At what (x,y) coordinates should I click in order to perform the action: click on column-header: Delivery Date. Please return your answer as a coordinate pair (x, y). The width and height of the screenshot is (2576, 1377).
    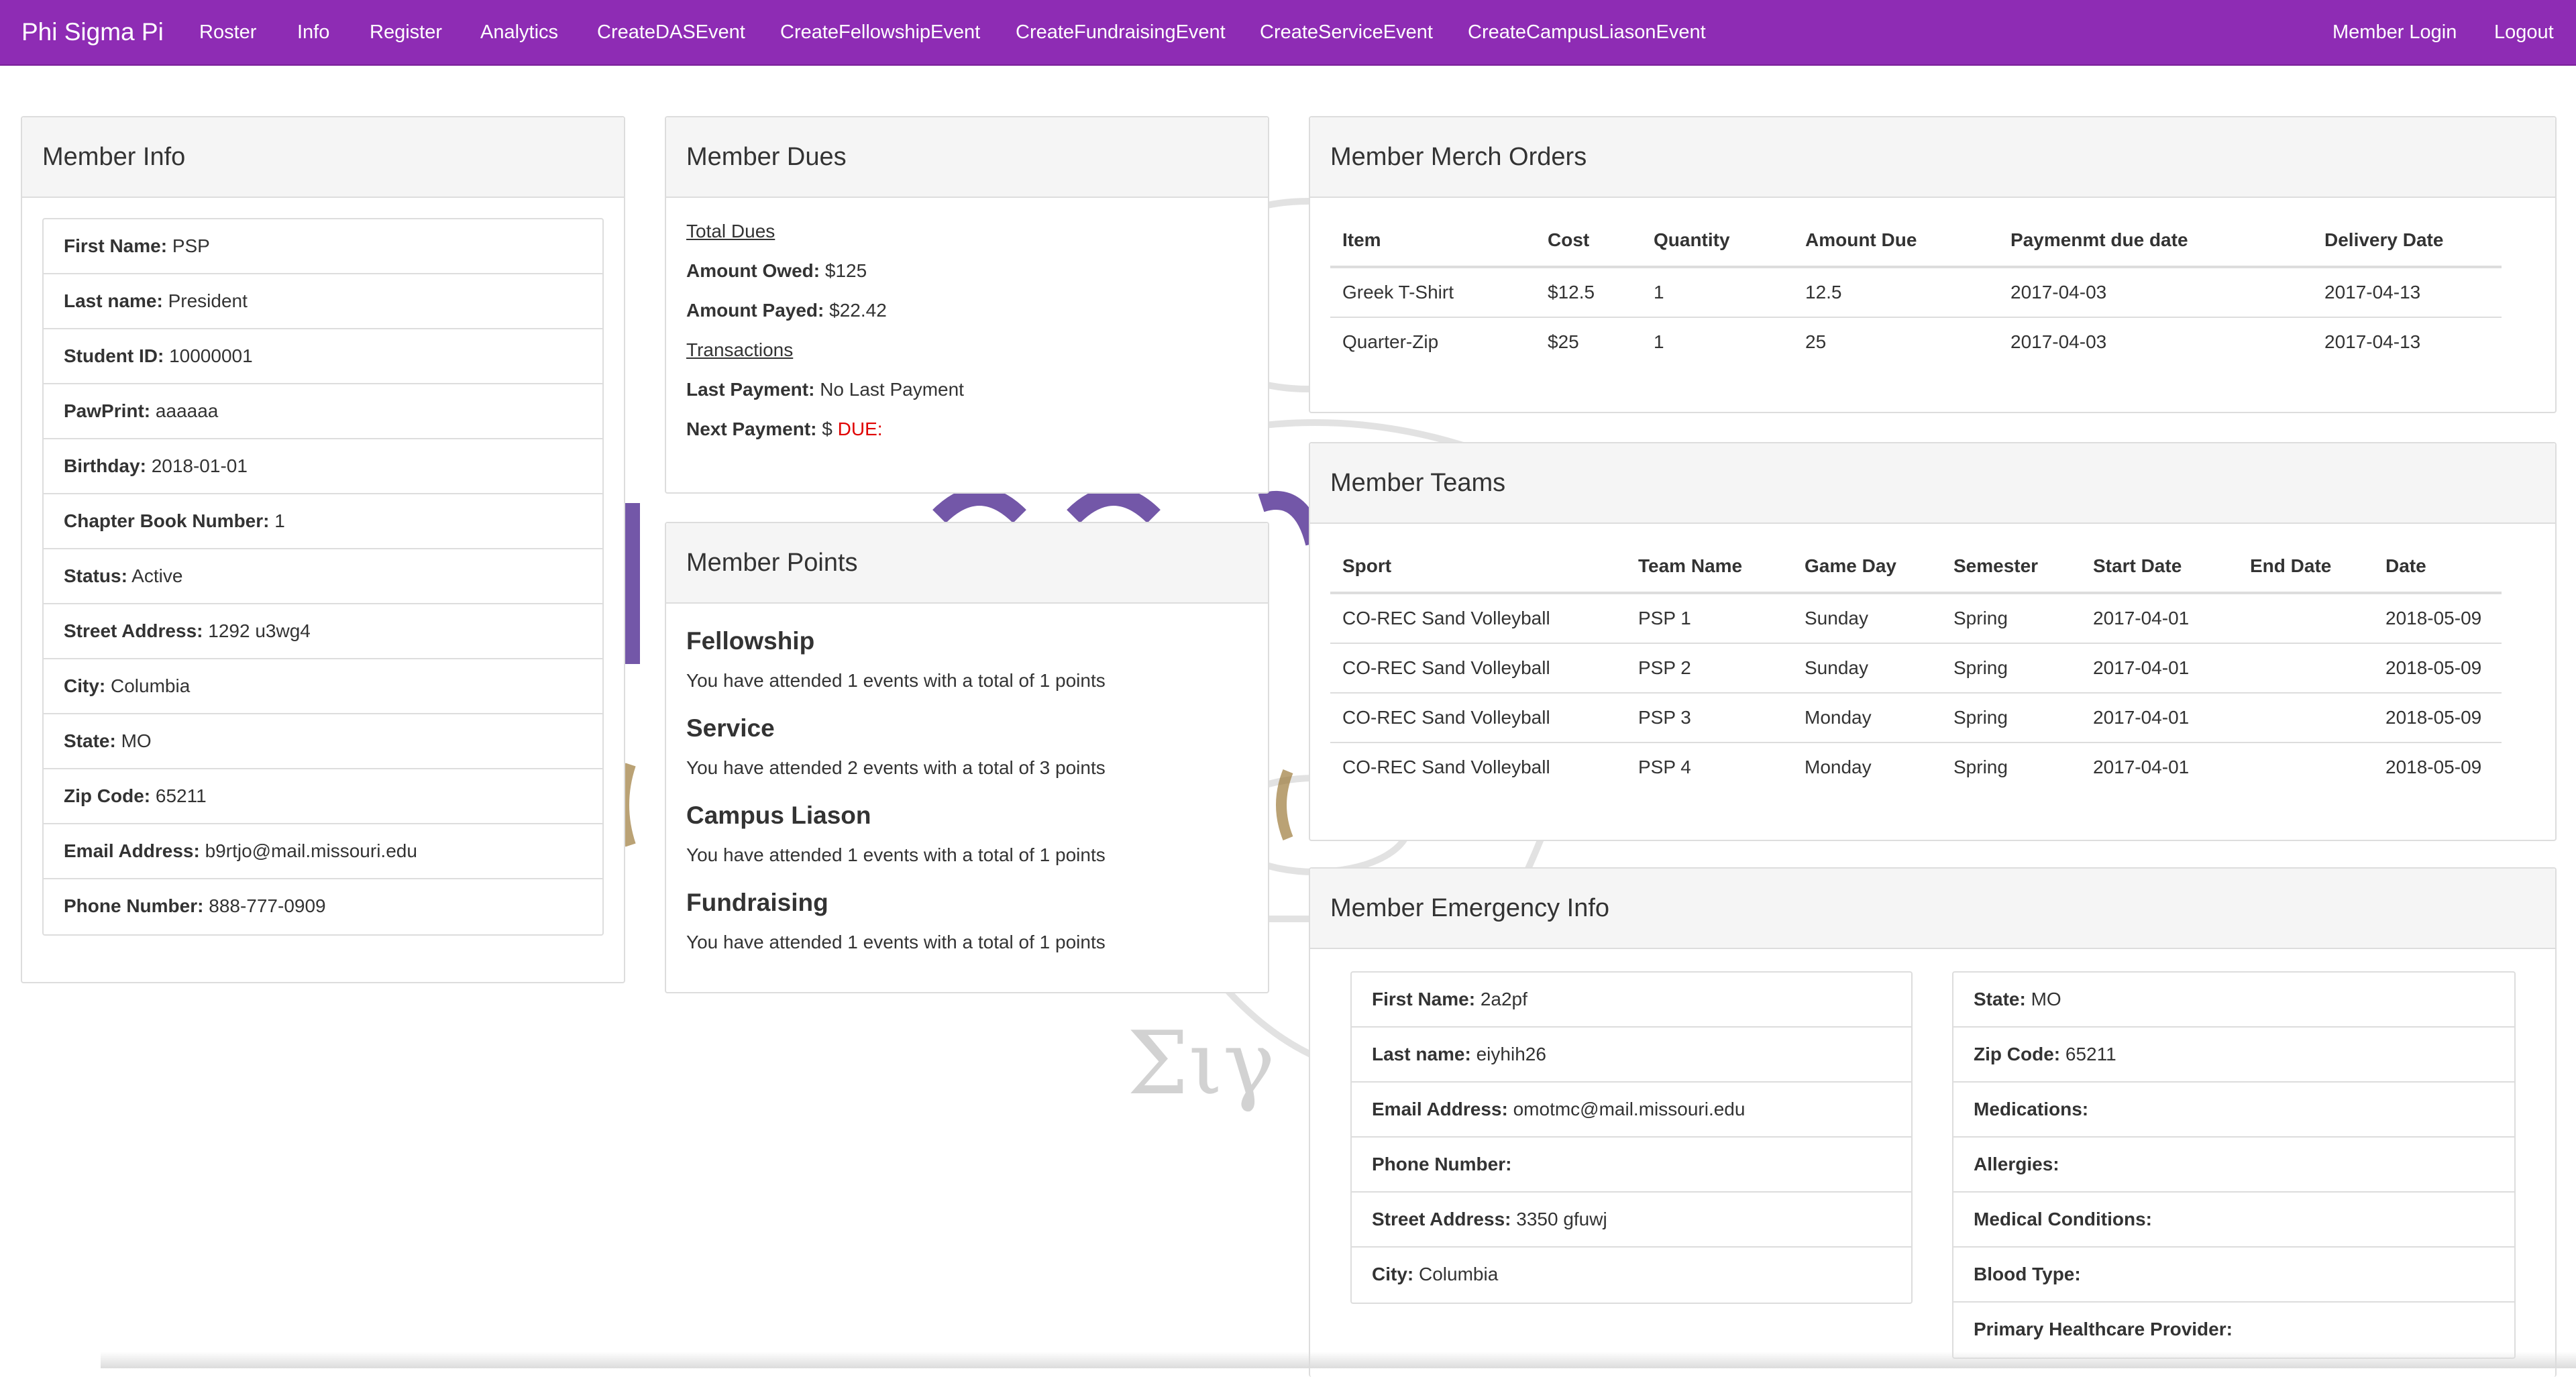
    Looking at the image, I should click on (2407, 241).